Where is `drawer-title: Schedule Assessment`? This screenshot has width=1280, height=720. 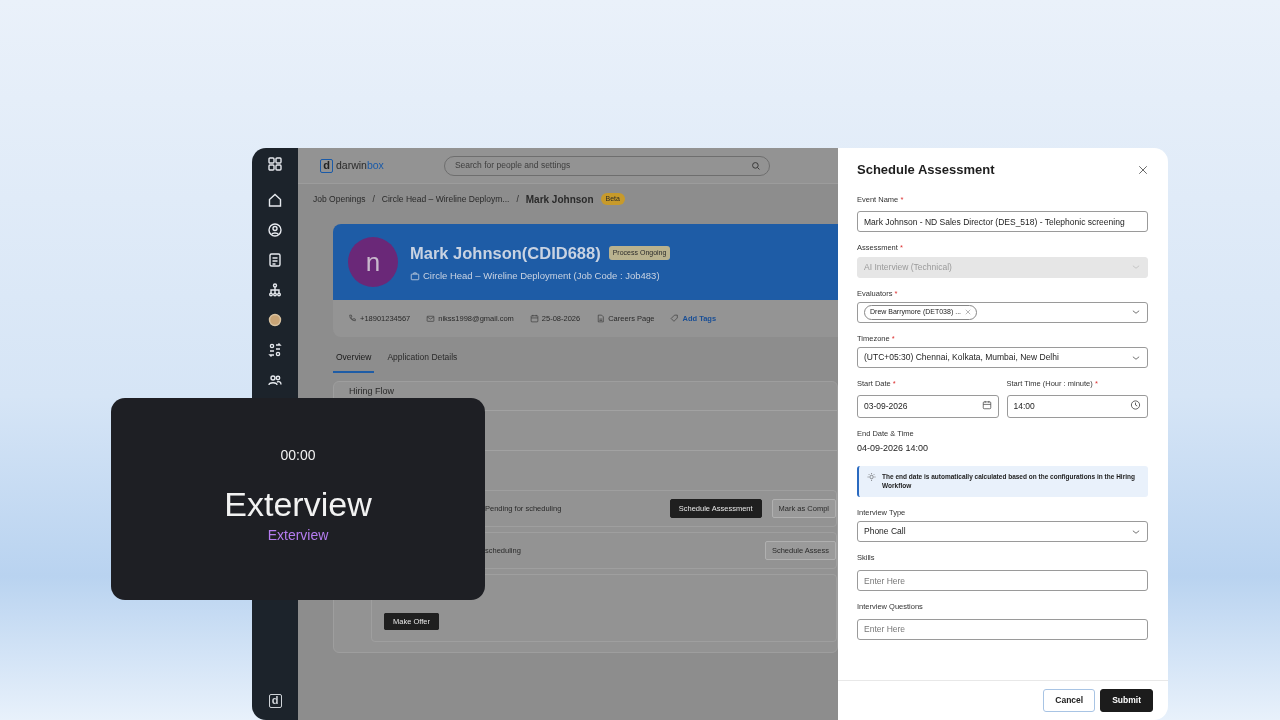
drawer-title: Schedule Assessment is located at coordinates (926, 170).